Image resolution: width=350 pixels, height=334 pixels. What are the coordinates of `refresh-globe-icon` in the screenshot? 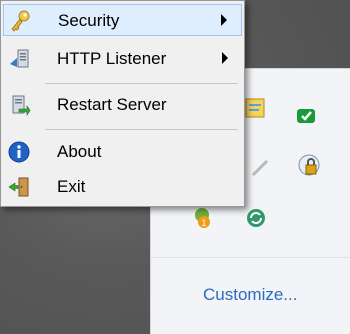 It's located at (256, 218).